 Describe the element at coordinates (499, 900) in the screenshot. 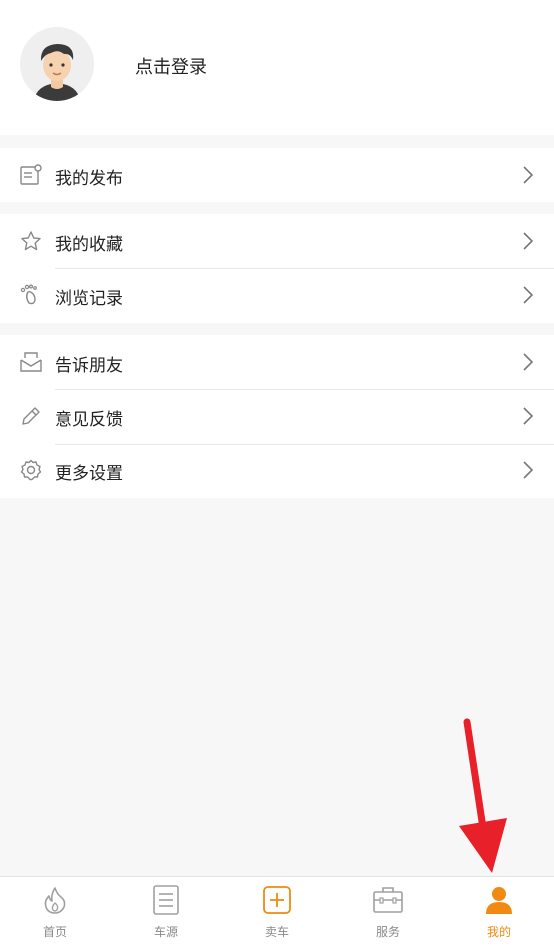

I see `person-icon` at that location.